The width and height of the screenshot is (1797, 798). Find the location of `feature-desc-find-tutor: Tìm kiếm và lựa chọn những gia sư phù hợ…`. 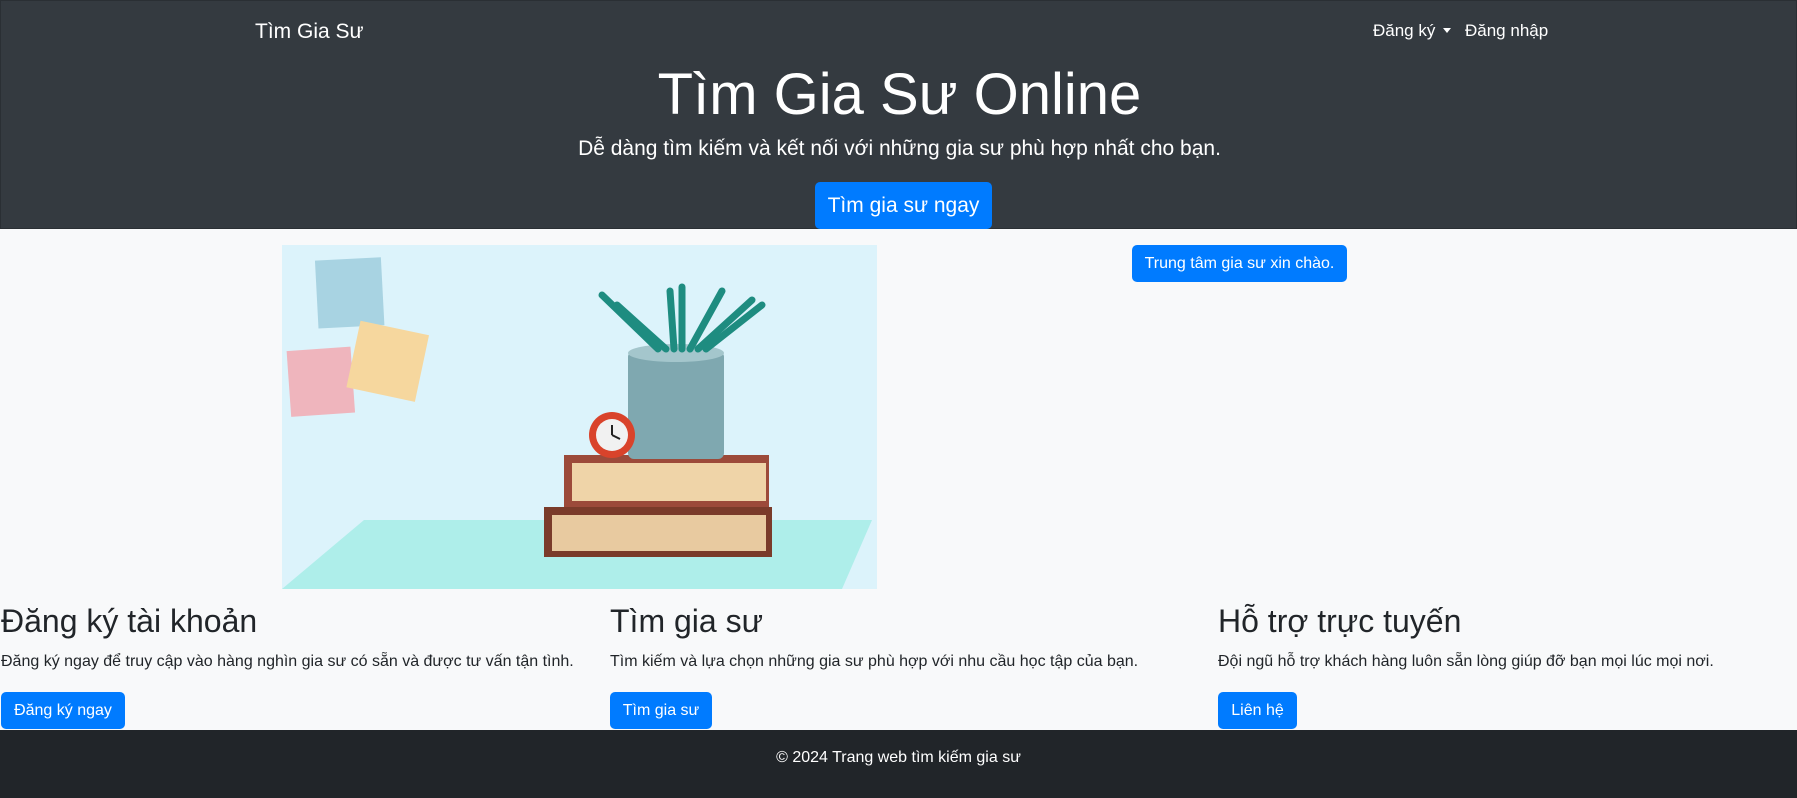

feature-desc-find-tutor: Tìm kiếm và lựa chọn những gia sư phù hợ… is located at coordinates (874, 661).